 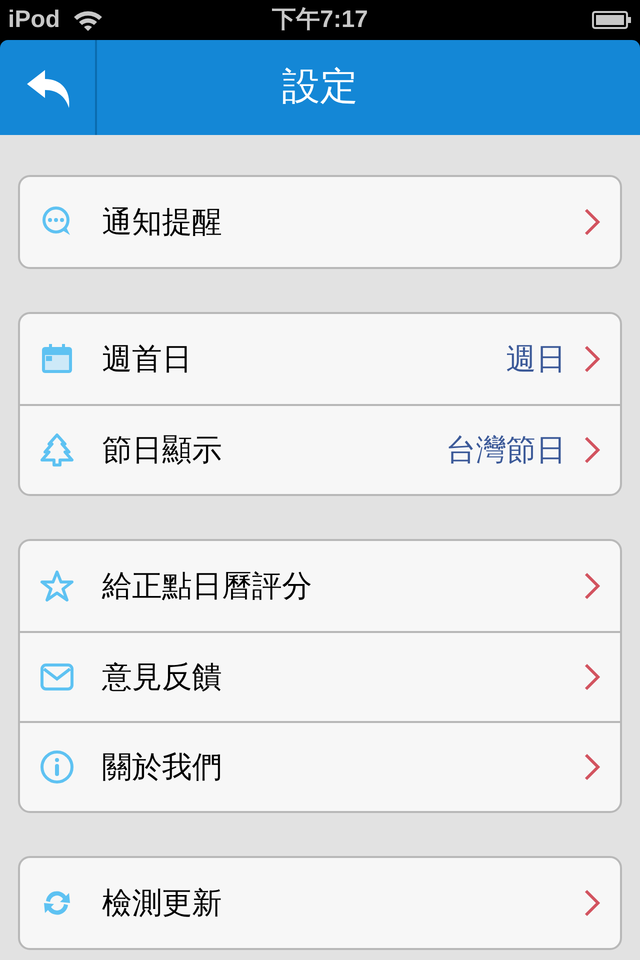 I want to click on settings-row: 週首日 週日, so click(x=320, y=359).